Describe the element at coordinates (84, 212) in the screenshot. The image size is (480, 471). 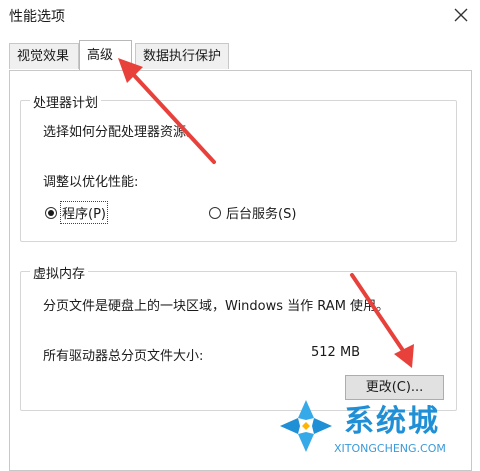
I see `radio-programs-label: 程序(P)` at that location.